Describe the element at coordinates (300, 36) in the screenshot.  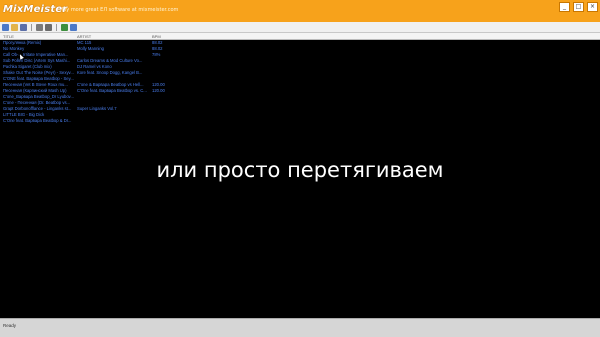
I see `playlist-header: TITLE ARTIST BPM` at that location.